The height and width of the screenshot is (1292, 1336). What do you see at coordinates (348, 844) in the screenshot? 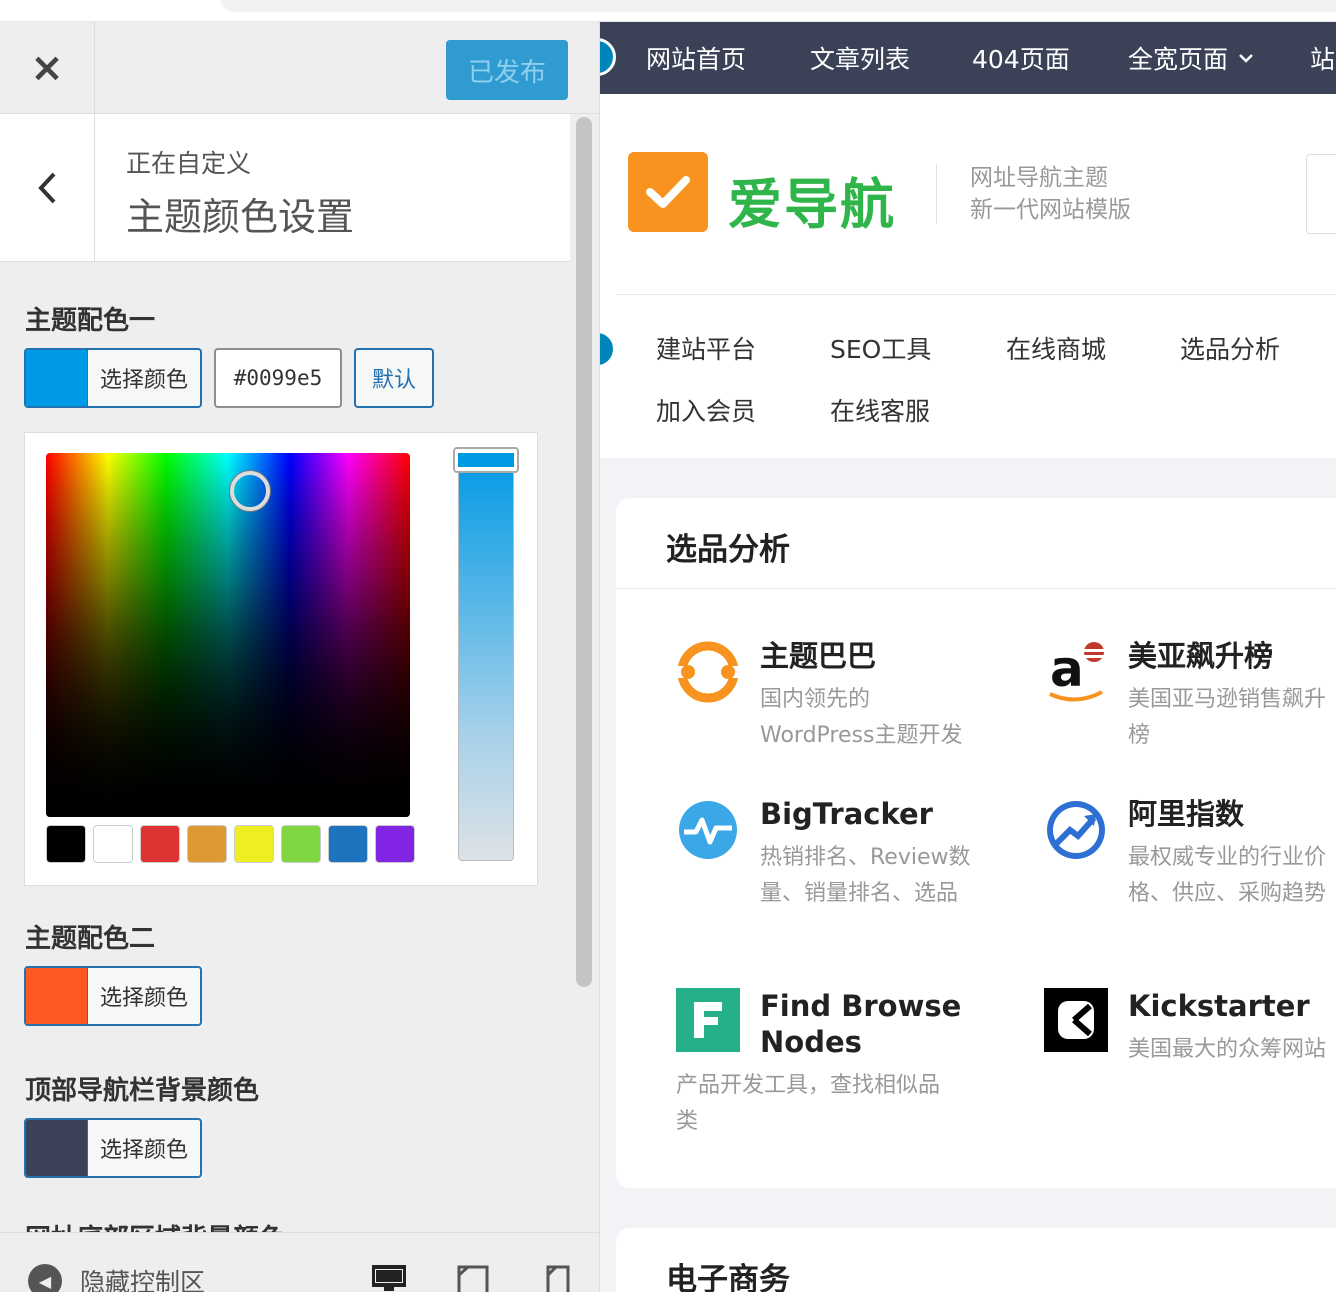
I see `palette-swatch-blue` at bounding box center [348, 844].